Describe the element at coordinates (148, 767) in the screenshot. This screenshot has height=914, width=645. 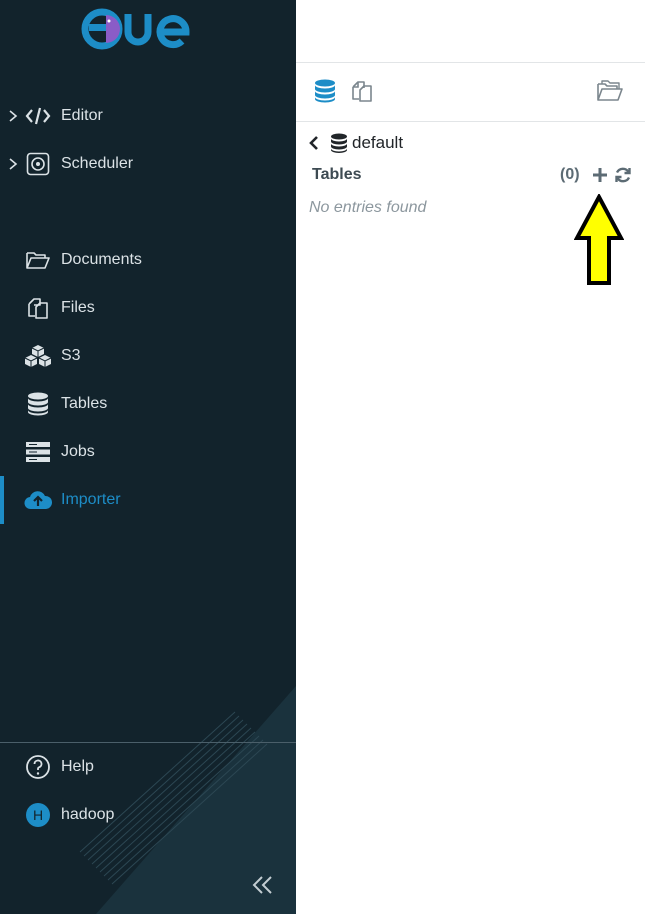
I see `sidebar-item-help: Help` at that location.